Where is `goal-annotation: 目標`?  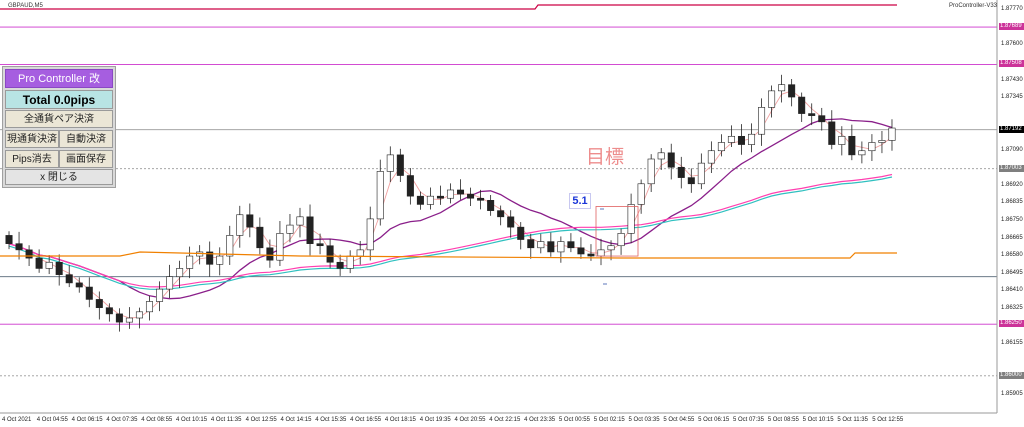 goal-annotation: 目標 is located at coordinates (605, 157).